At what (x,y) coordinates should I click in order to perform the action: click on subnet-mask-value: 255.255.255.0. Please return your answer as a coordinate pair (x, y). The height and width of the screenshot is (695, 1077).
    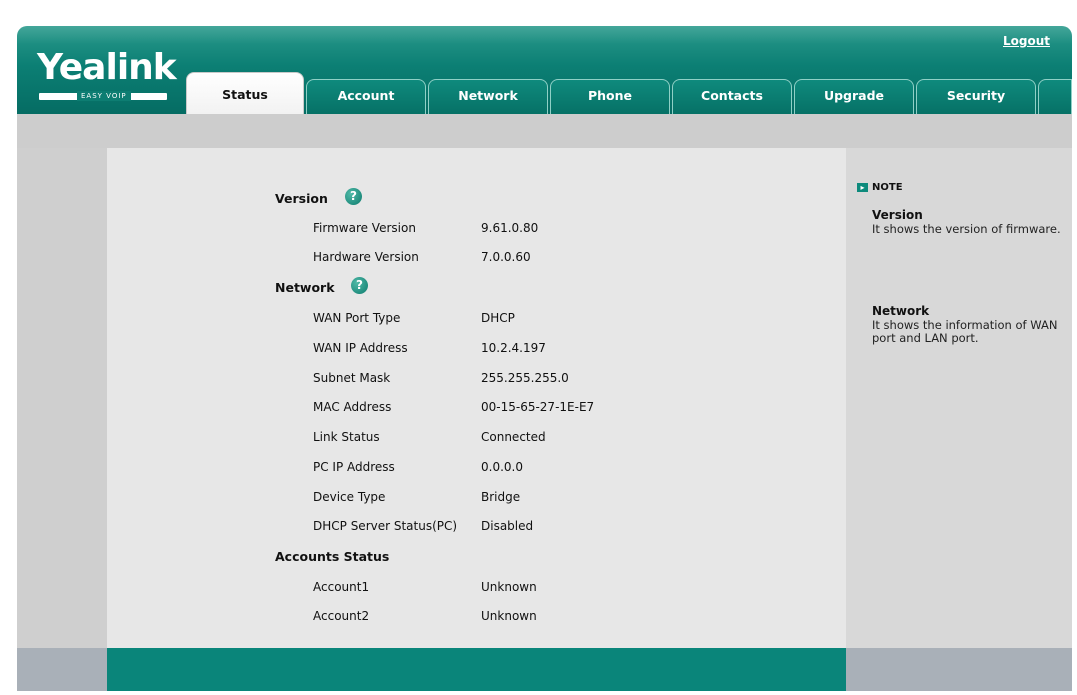
    Looking at the image, I should click on (525, 378).